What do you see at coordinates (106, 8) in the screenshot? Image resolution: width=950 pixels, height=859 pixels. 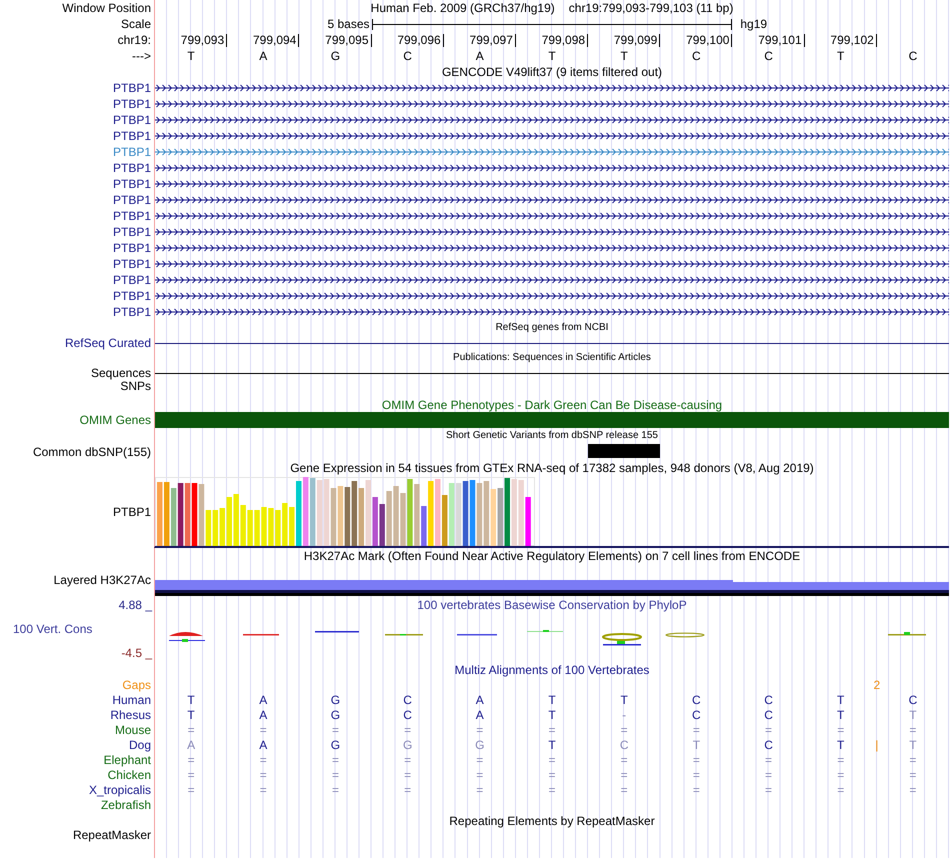 I see `track-label: Window Position` at bounding box center [106, 8].